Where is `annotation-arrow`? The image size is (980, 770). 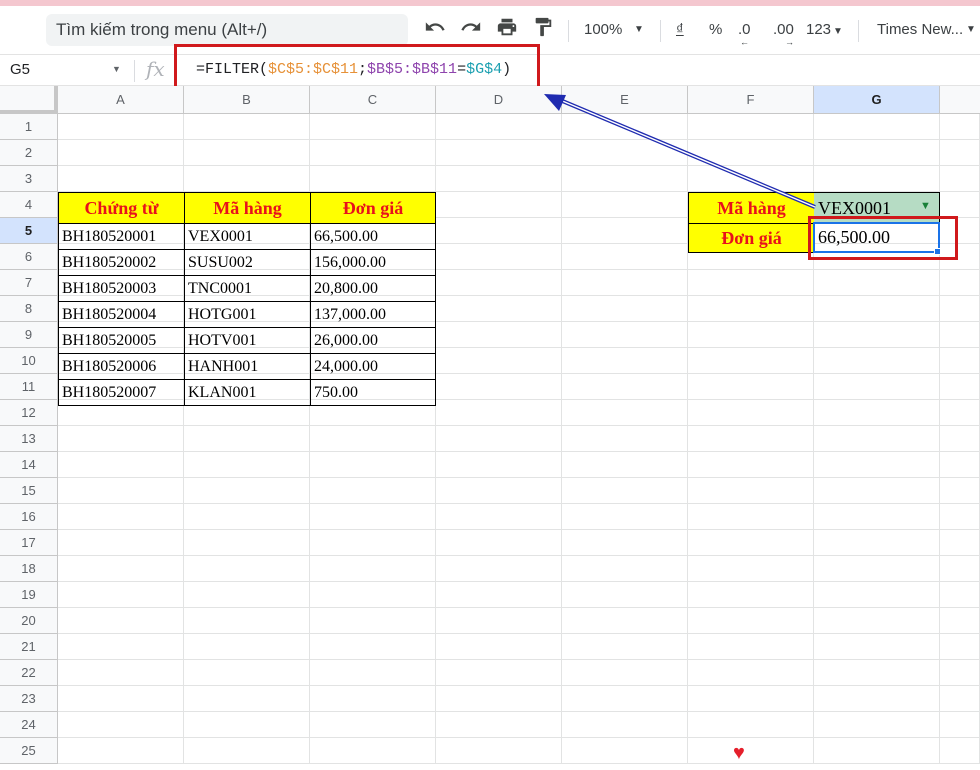 annotation-arrow is located at coordinates (680, 151).